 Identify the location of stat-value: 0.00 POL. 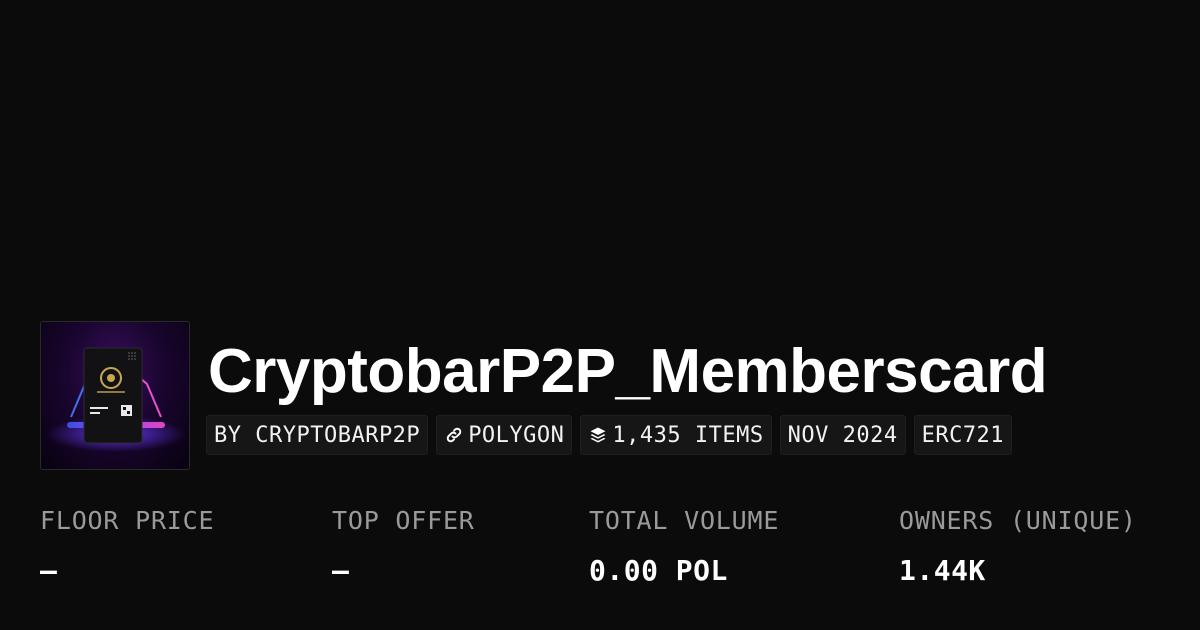
(658, 570).